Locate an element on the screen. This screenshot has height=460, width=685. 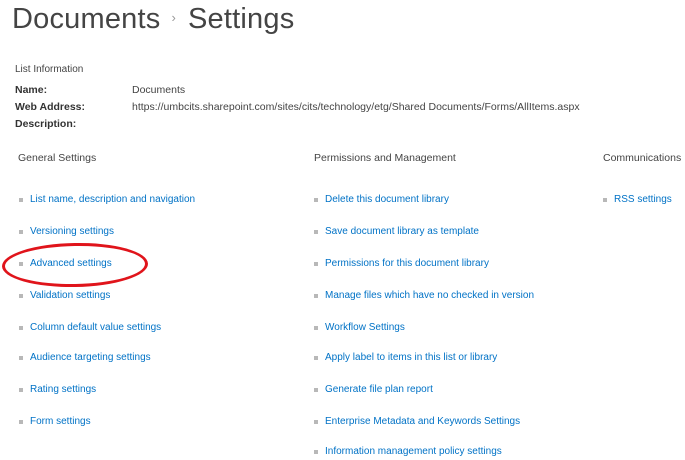
page-title: Documents › Settings is located at coordinates (153, 19).